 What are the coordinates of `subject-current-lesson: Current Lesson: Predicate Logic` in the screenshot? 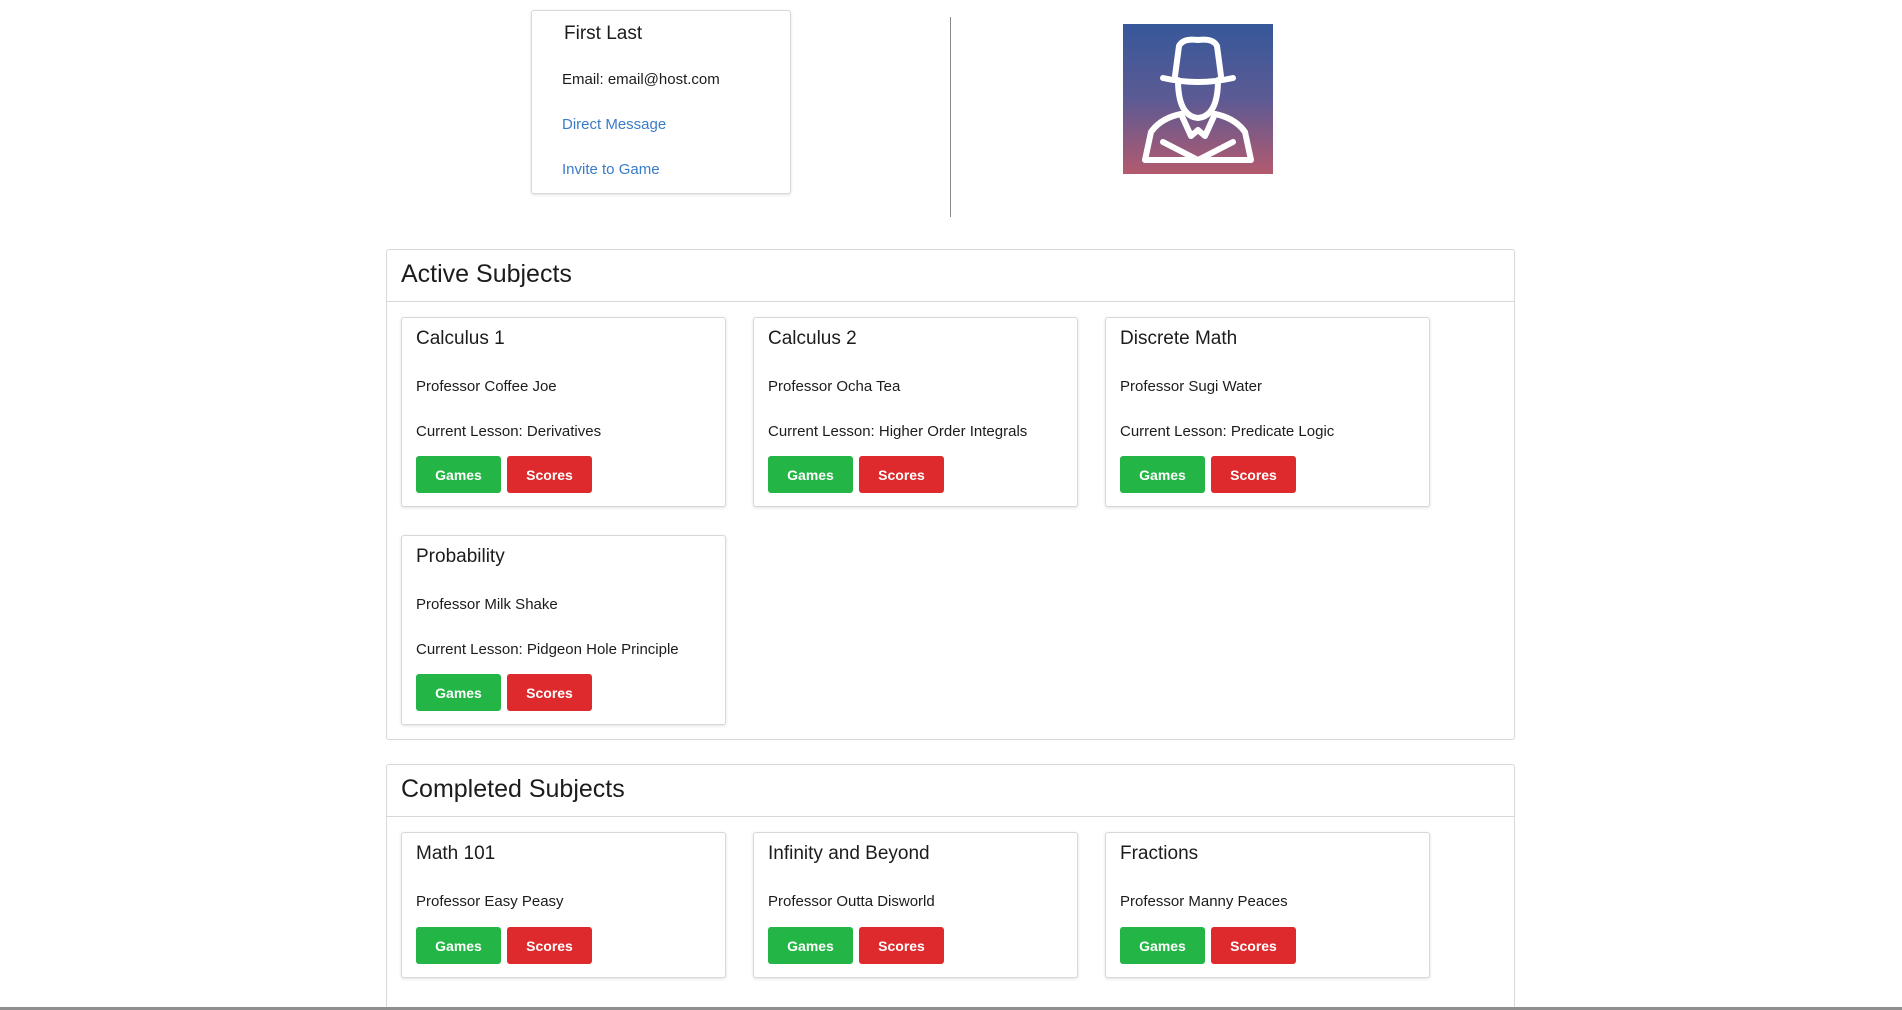 It's located at (1227, 431).